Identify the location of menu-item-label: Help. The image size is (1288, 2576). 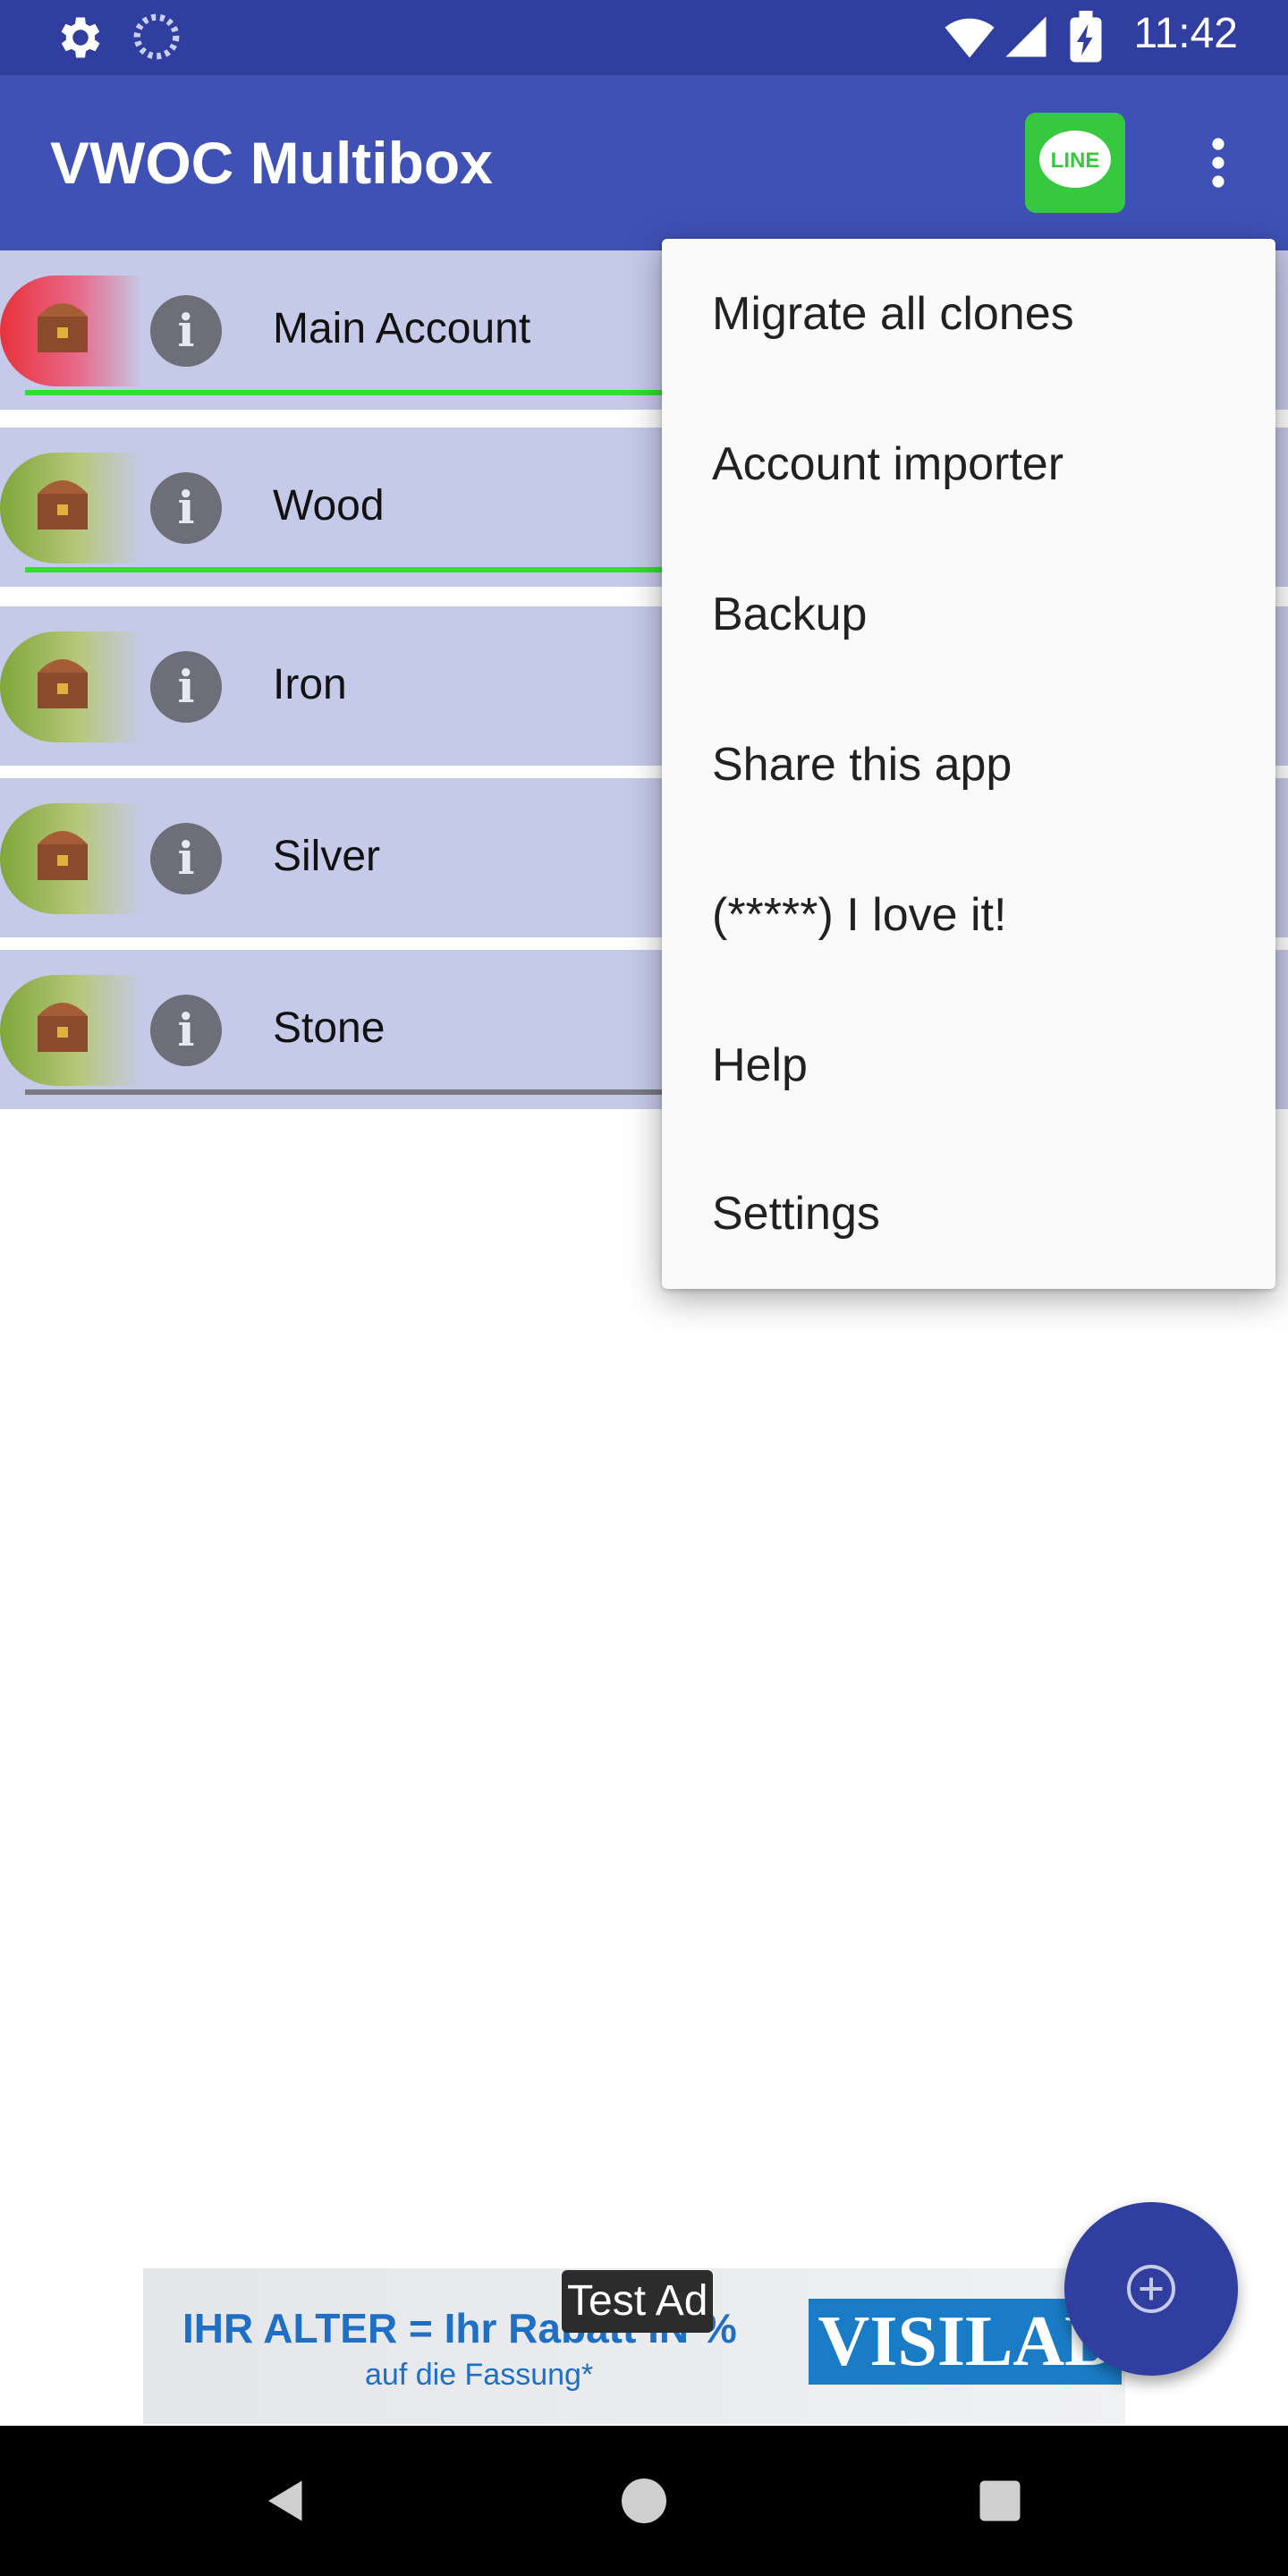
(760, 1065).